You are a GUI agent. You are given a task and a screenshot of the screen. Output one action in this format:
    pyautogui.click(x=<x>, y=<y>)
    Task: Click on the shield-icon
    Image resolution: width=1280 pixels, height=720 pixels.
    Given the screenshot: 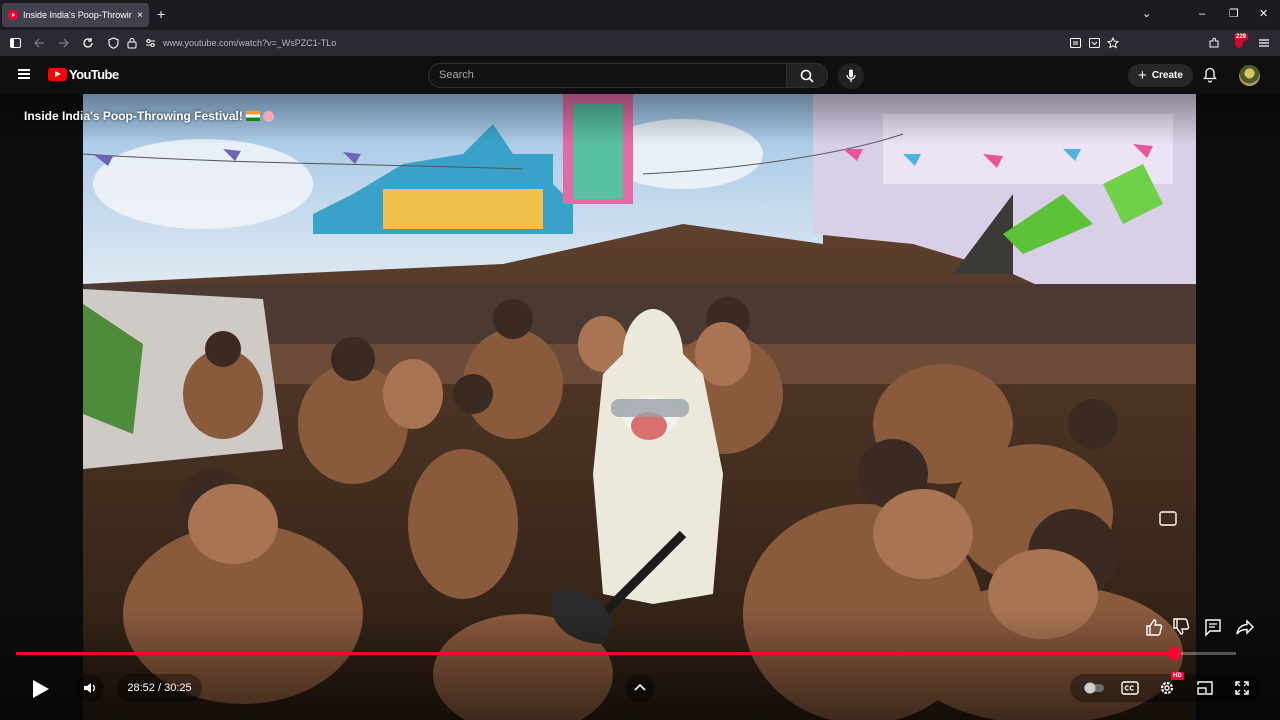 What is the action you would take?
    pyautogui.click(x=113, y=43)
    